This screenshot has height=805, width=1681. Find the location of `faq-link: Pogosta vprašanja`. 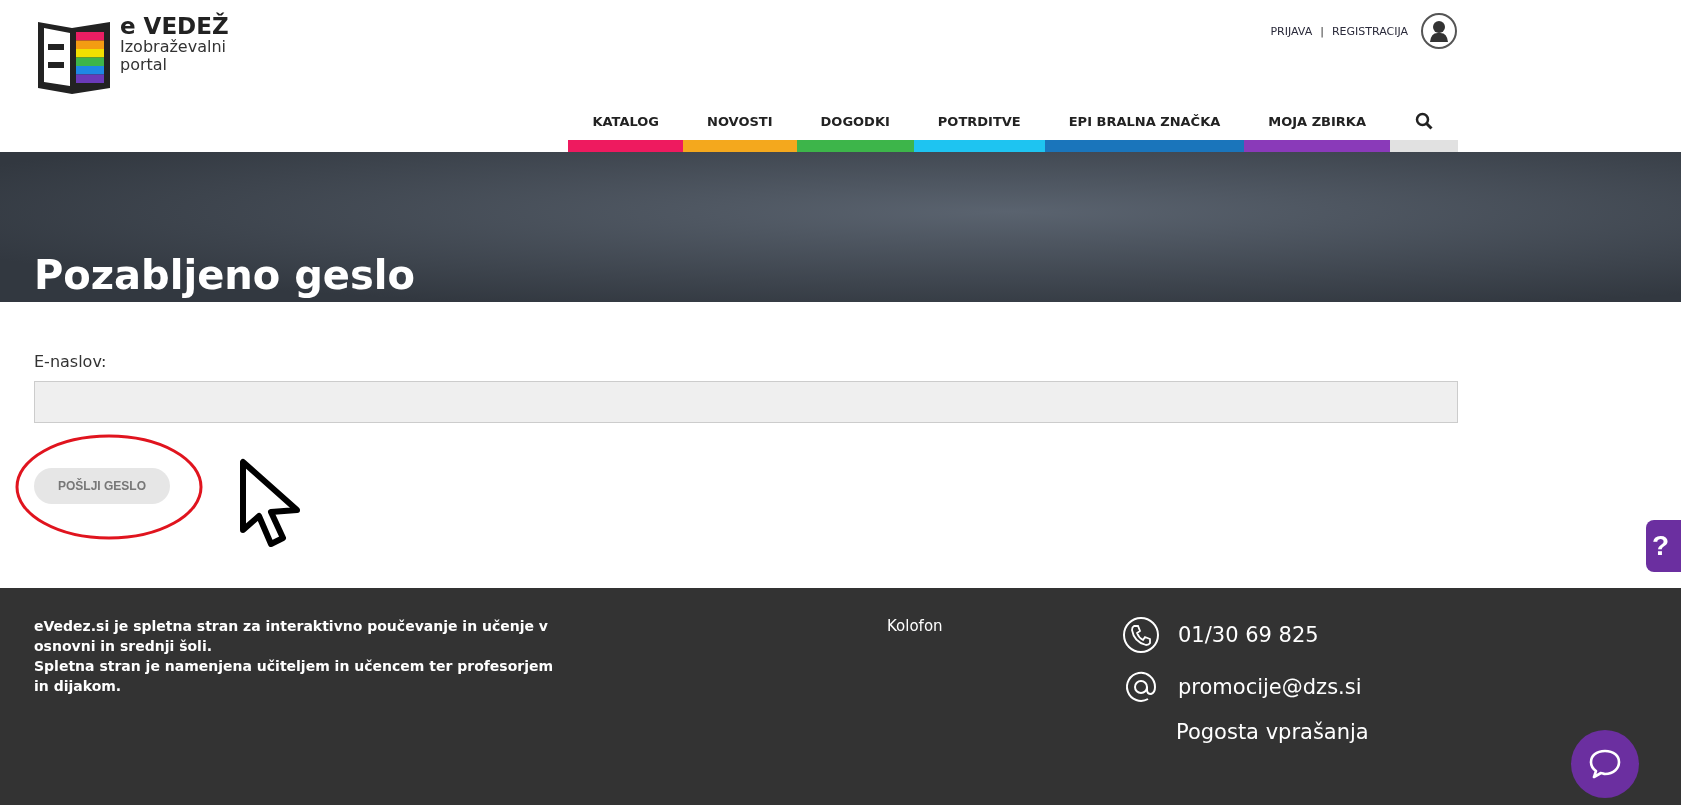

faq-link: Pogosta vprašanja is located at coordinates (1428, 732).